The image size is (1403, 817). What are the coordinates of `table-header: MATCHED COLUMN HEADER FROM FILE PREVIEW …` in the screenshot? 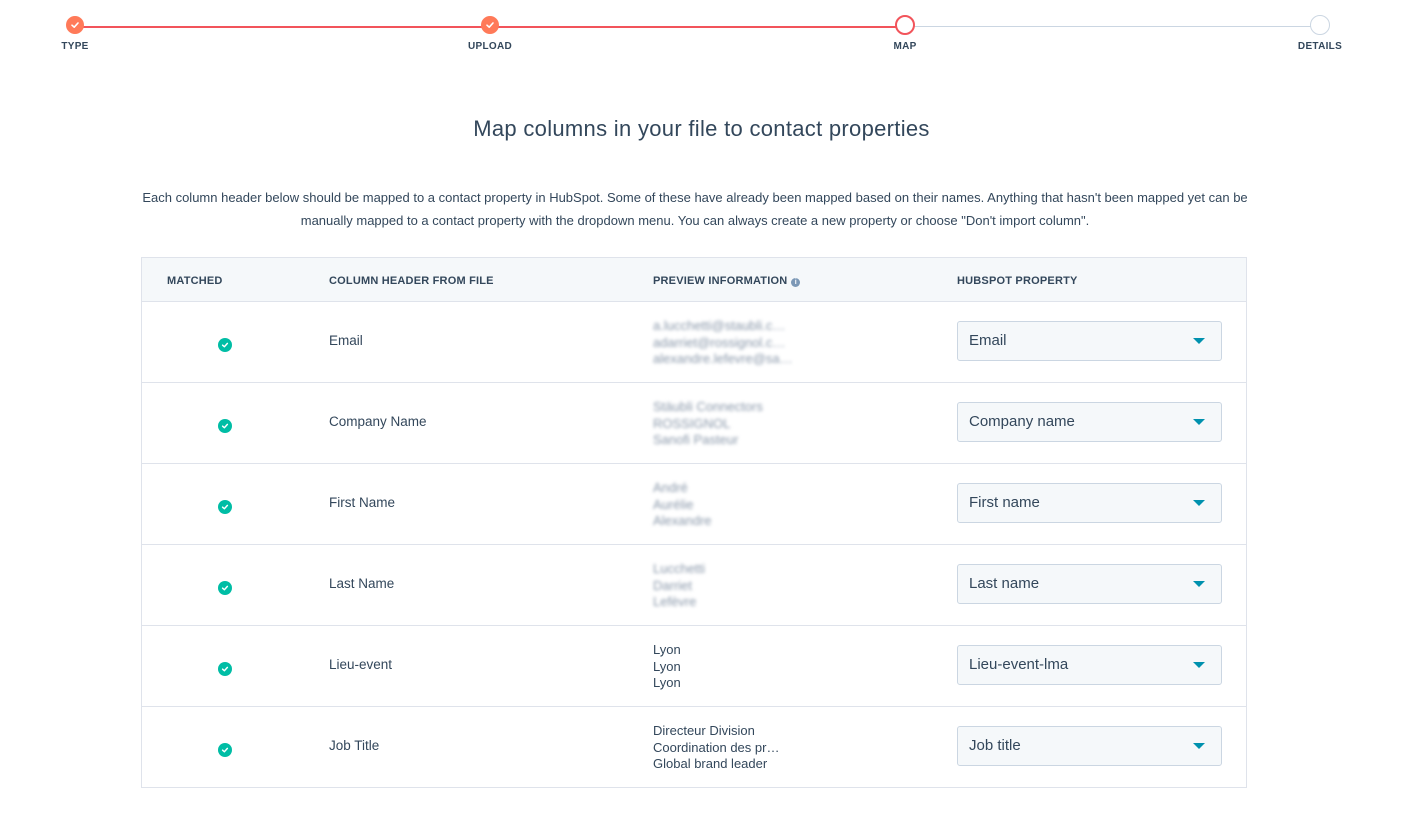 It's located at (694, 280).